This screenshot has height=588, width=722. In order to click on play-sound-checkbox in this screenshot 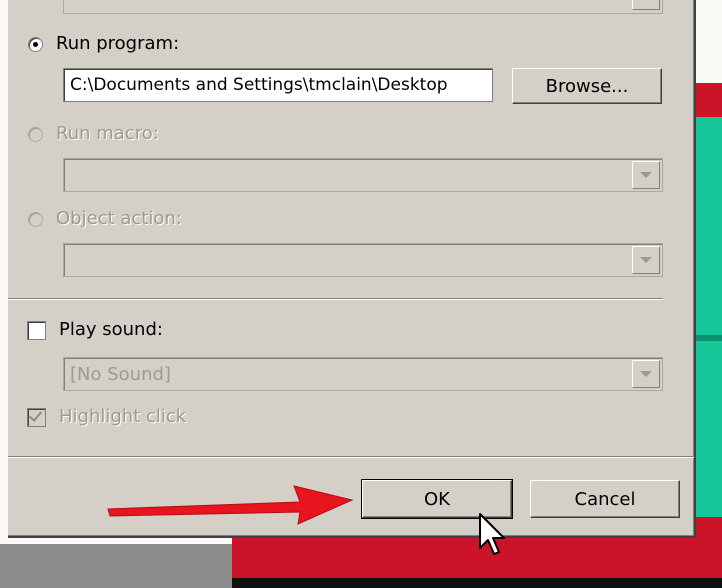, I will do `click(36, 330)`.